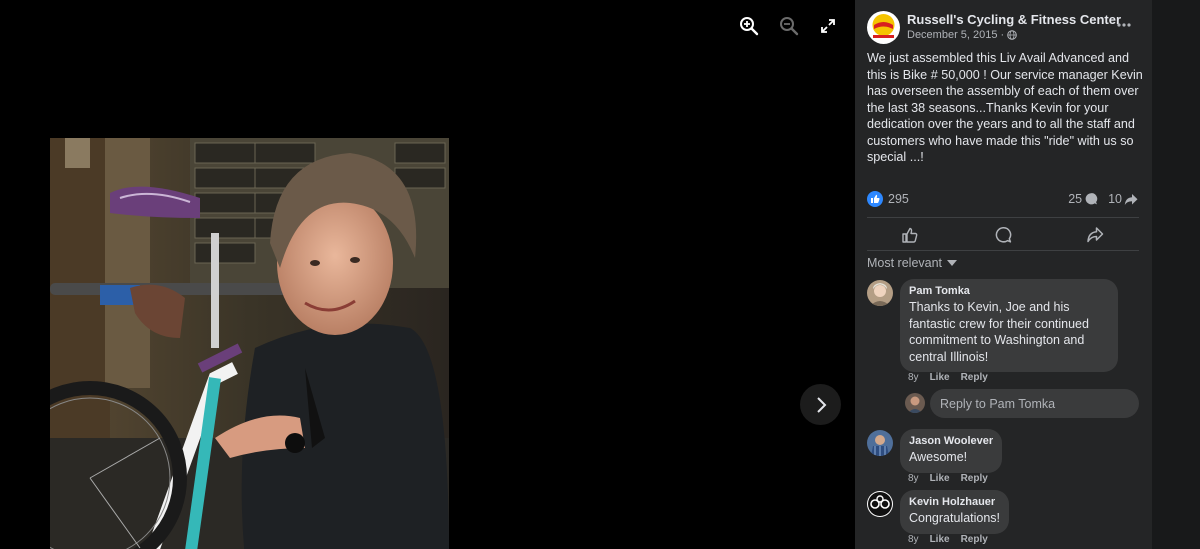 The width and height of the screenshot is (1200, 549). I want to click on comment-count: 25, so click(1083, 199).